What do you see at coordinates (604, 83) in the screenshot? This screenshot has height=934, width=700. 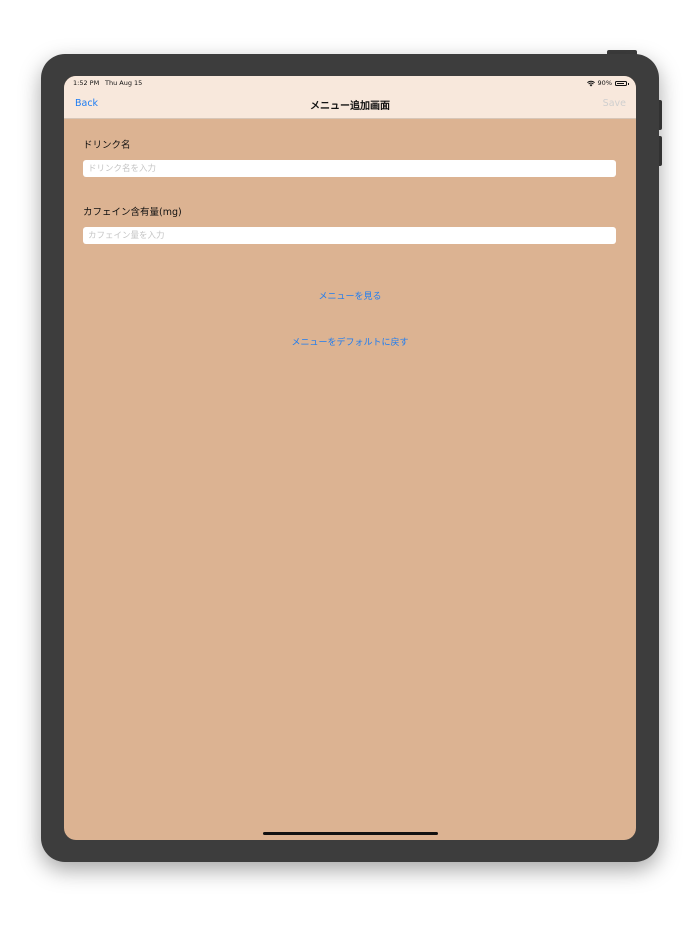 I see `battery-percent: 90%` at bounding box center [604, 83].